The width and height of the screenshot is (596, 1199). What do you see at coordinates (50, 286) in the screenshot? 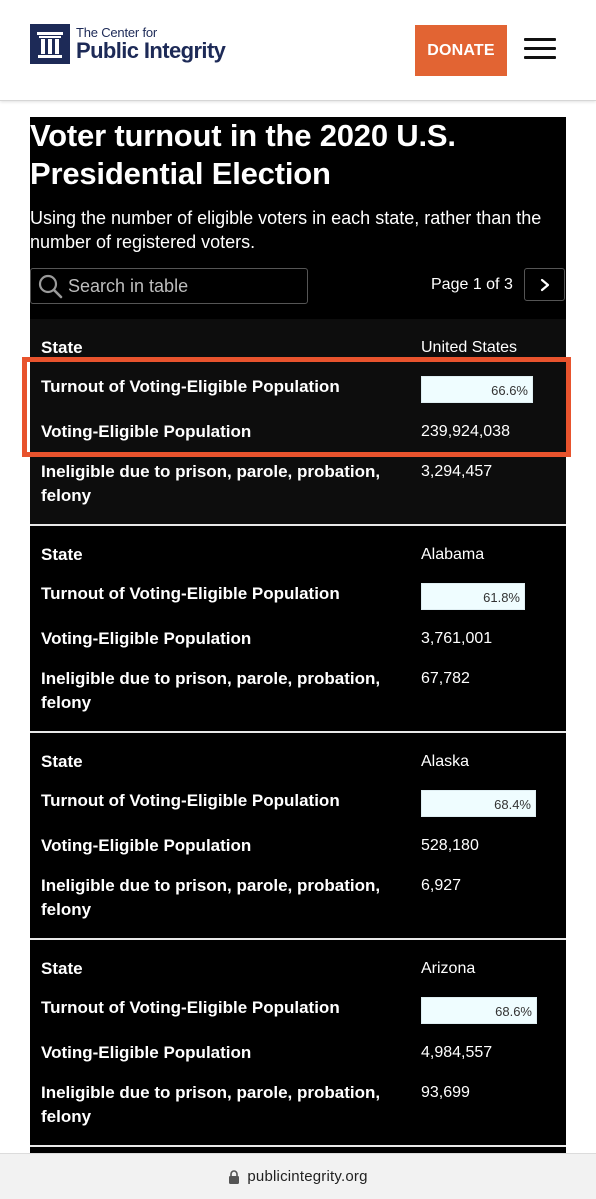
I see `search-icon` at bounding box center [50, 286].